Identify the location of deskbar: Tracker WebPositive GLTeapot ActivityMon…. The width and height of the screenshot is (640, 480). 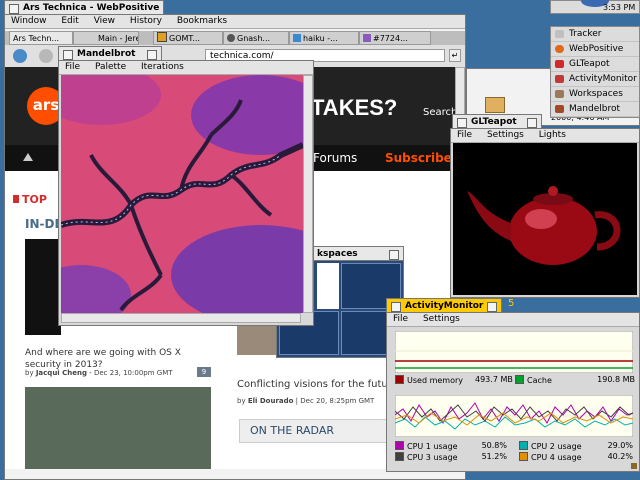
(595, 72).